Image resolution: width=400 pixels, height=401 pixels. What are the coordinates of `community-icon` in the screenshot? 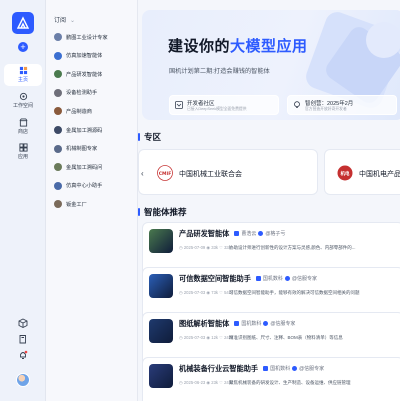 It's located at (179, 105).